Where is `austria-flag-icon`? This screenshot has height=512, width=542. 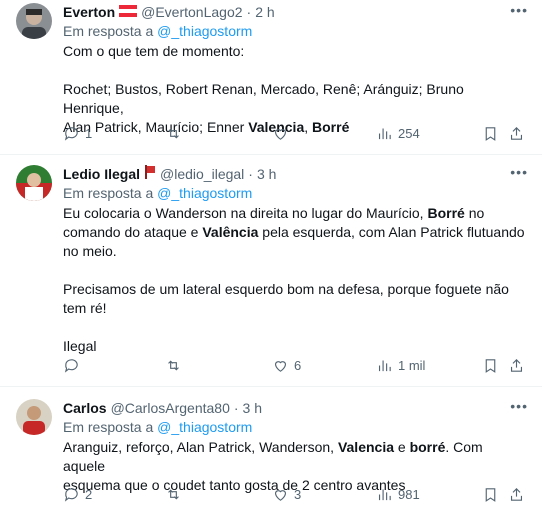 austria-flag-icon is located at coordinates (128, 12).